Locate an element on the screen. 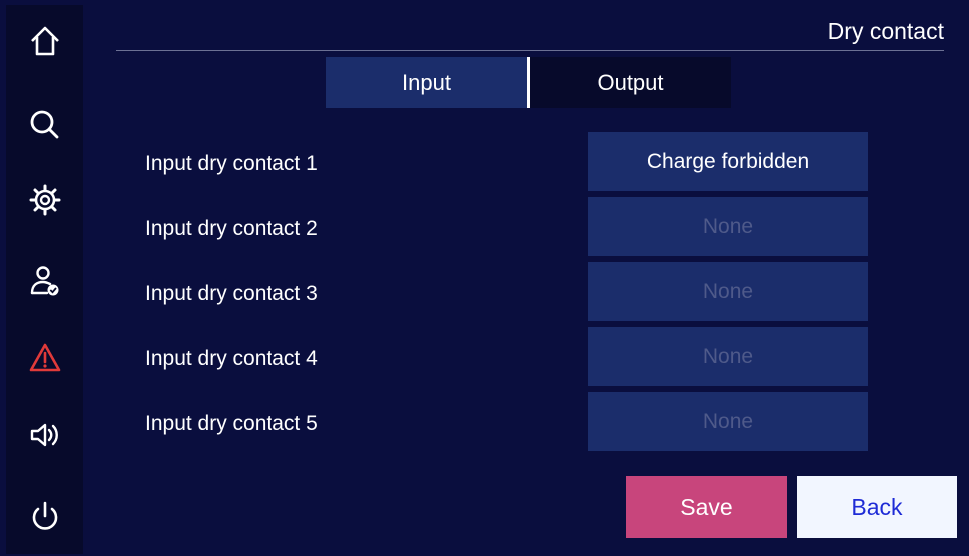  home-icon is located at coordinates (44, 41).